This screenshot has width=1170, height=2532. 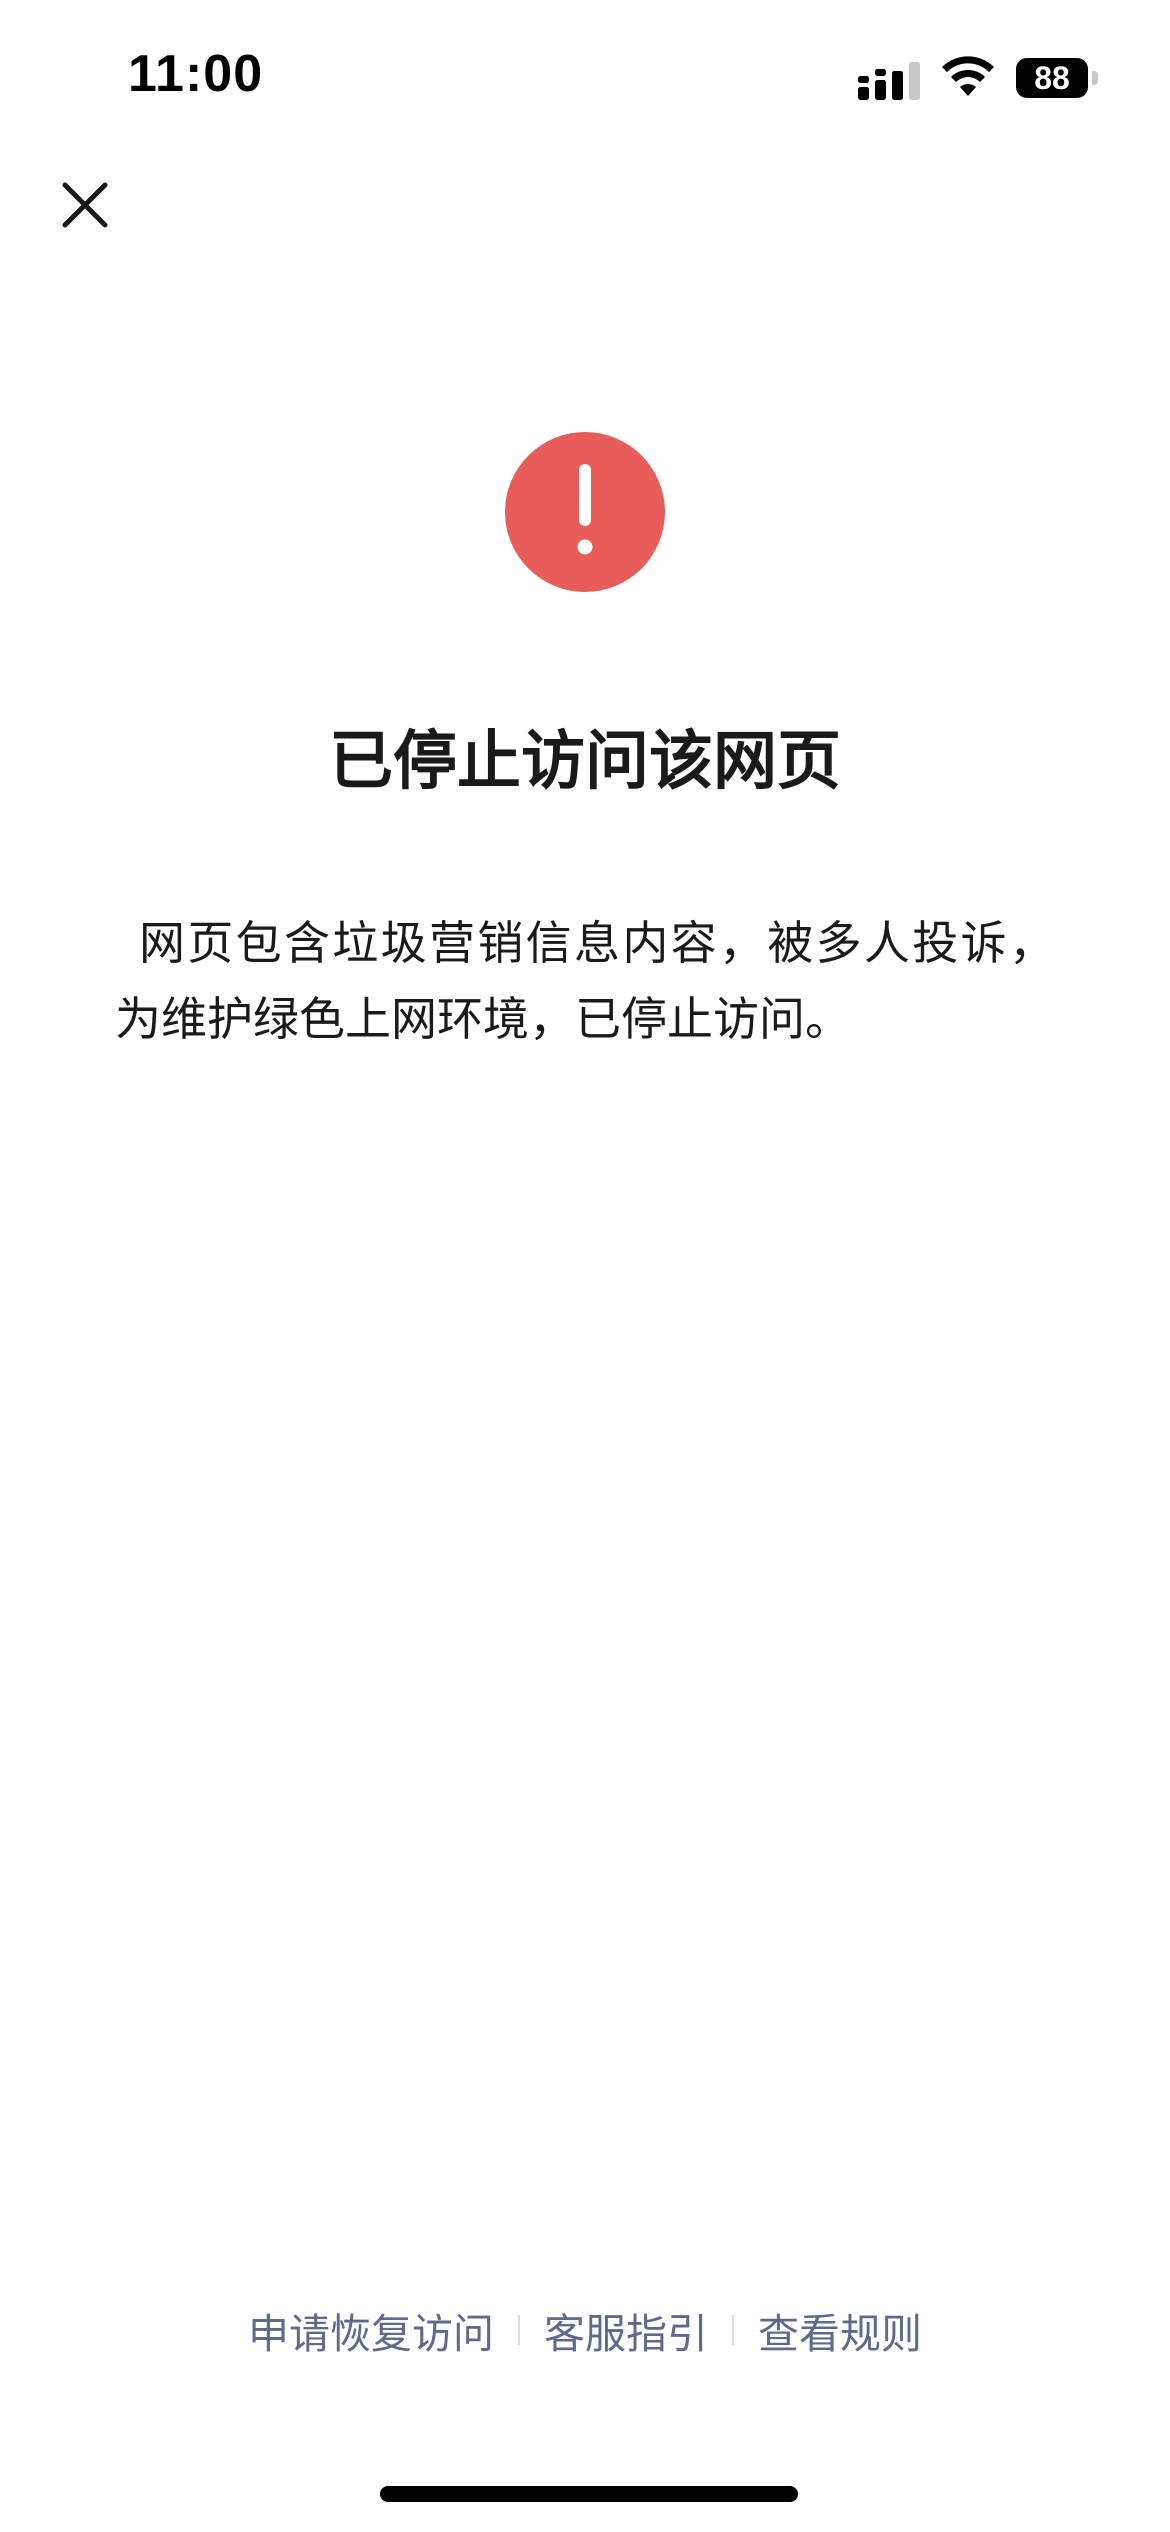 What do you see at coordinates (968, 76) in the screenshot?
I see `wifi-icon` at bounding box center [968, 76].